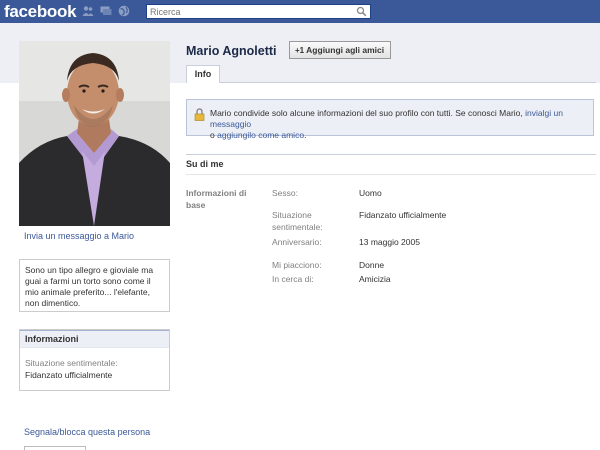 This screenshot has width=600, height=450. Describe the element at coordinates (69, 375) in the screenshot. I see `relationship-value: Fidanzato ufficialmente` at that location.